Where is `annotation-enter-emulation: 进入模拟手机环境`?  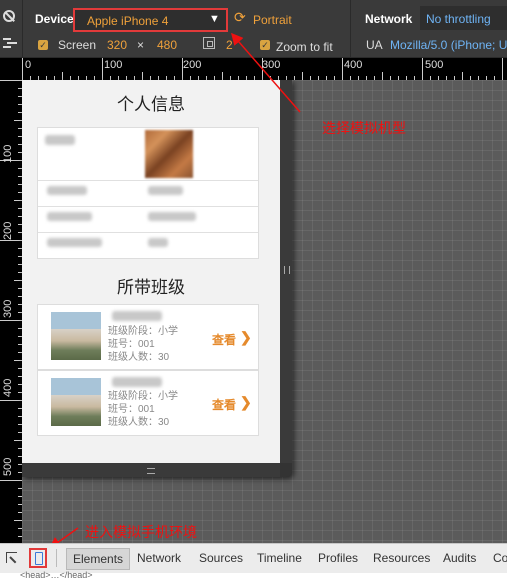 annotation-enter-emulation: 进入模拟手机环境 is located at coordinates (141, 532).